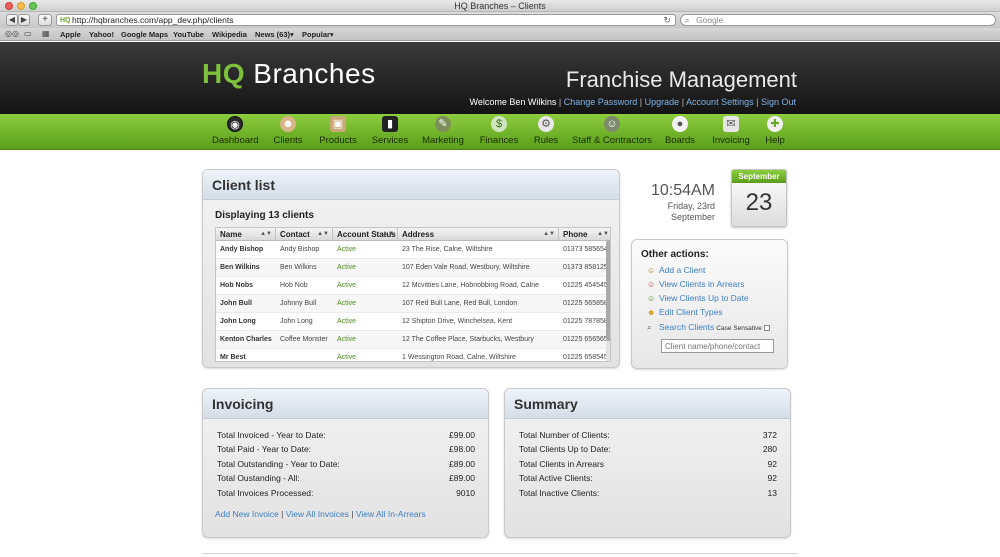 This screenshot has height=557, width=1000. Describe the element at coordinates (676, 270) in the screenshot. I see `add-client-link: ☺ Add a Client` at that location.